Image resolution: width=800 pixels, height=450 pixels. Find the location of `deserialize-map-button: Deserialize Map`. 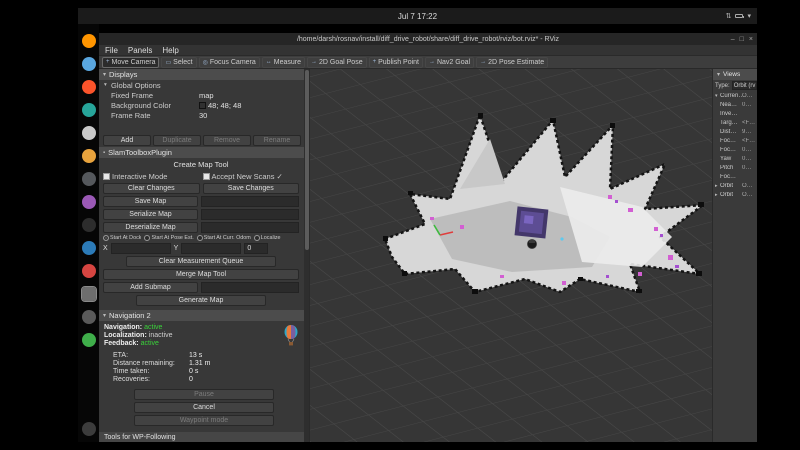

deserialize-map-button: Deserialize Map is located at coordinates (150, 227).